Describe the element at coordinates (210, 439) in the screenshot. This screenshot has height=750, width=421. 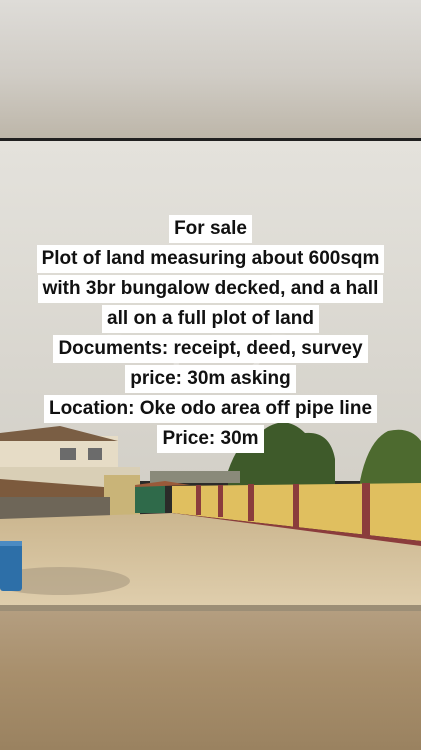
I see `caption-line-price: Price: 30m` at that location.